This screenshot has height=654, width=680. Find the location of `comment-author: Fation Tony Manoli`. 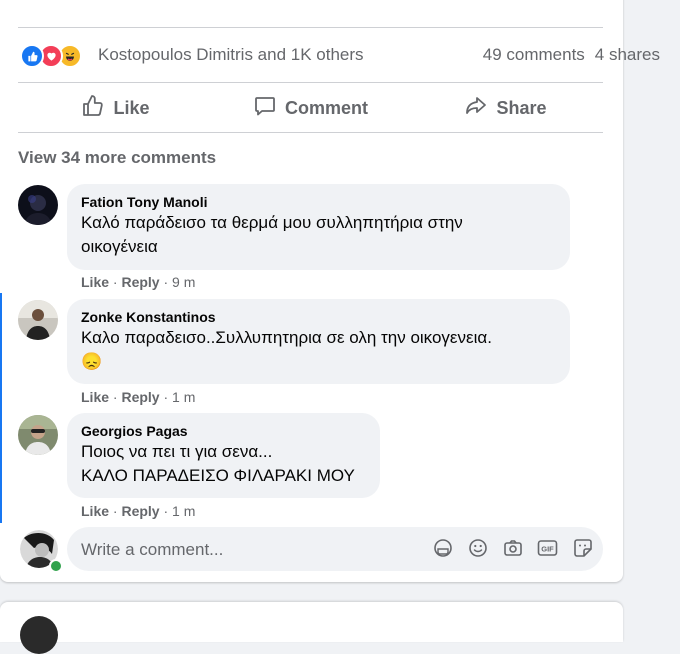

comment-author: Fation Tony Manoli is located at coordinates (318, 202).